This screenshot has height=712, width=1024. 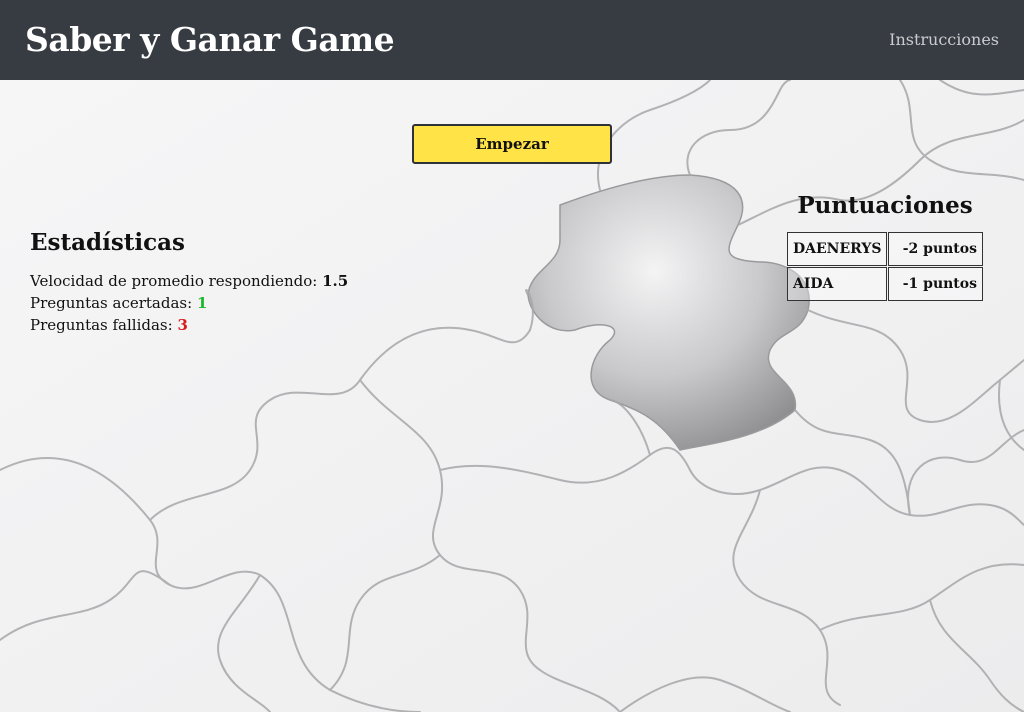 What do you see at coordinates (202, 303) in the screenshot?
I see `stat-correct-value: 1` at bounding box center [202, 303].